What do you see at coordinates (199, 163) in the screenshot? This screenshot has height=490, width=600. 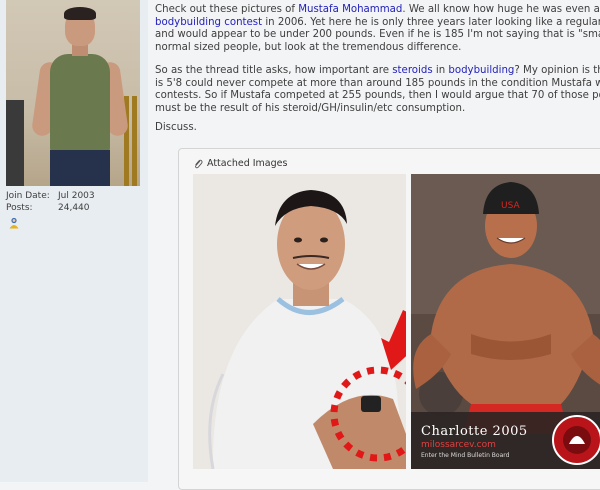 I see `paperclip-icon` at bounding box center [199, 163].